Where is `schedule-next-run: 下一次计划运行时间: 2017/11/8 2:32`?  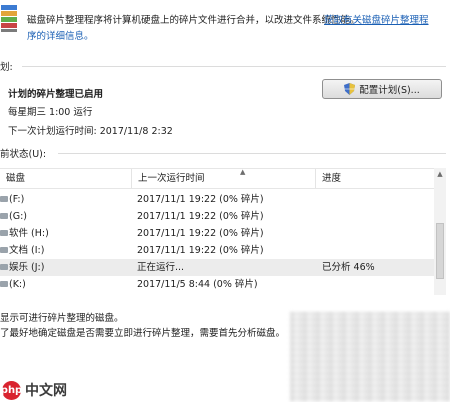
schedule-next-run: 下一次计划运行时间: 2017/11/8 2:32 is located at coordinates (90, 131).